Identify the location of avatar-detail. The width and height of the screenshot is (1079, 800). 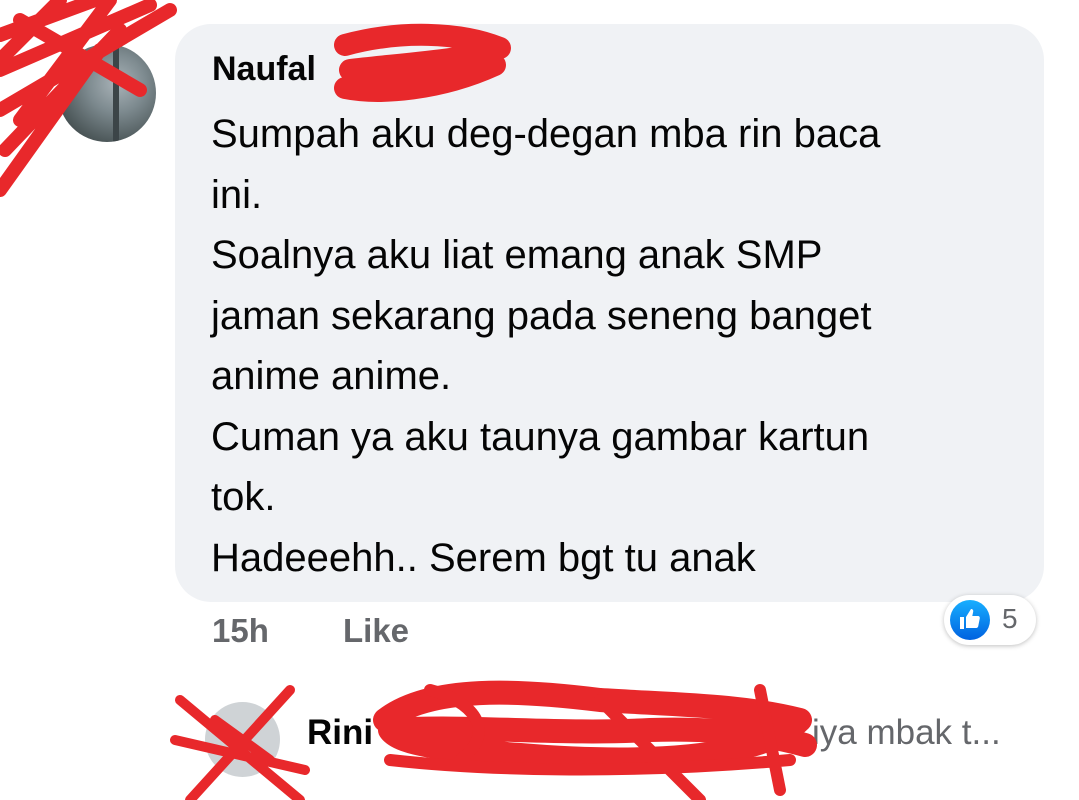
(116, 93).